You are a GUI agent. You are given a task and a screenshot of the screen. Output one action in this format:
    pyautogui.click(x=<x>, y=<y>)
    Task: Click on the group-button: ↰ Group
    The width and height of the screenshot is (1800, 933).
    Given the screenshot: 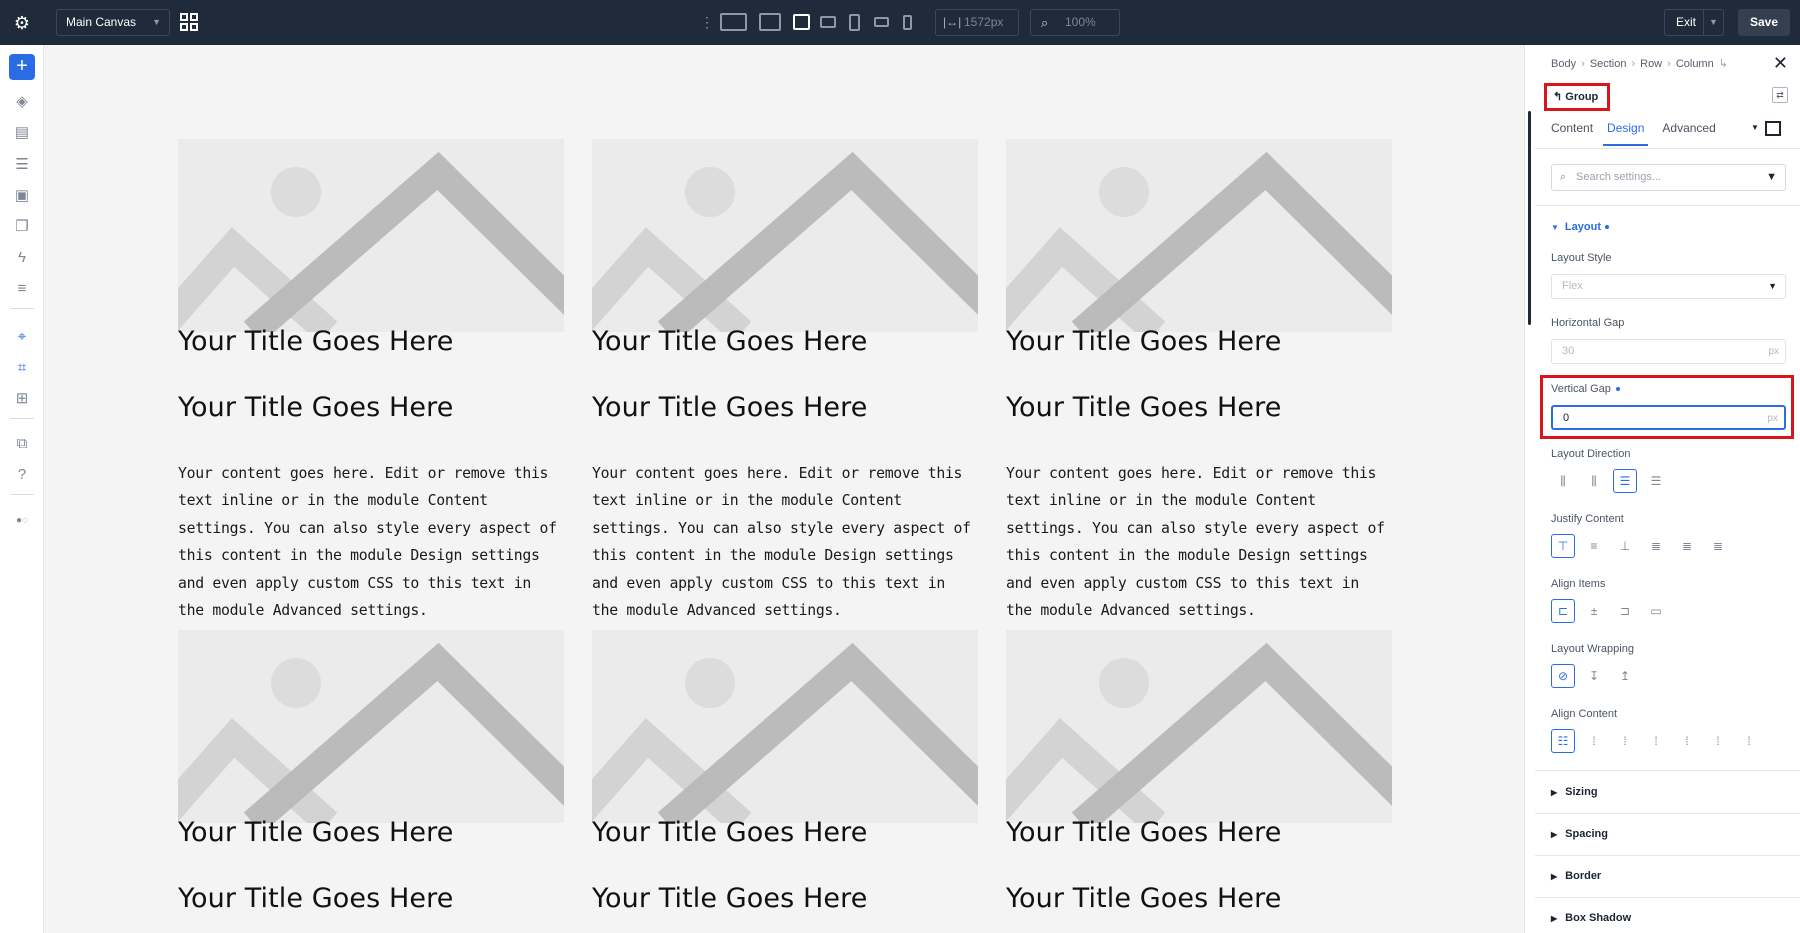 What is the action you would take?
    pyautogui.click(x=1577, y=97)
    